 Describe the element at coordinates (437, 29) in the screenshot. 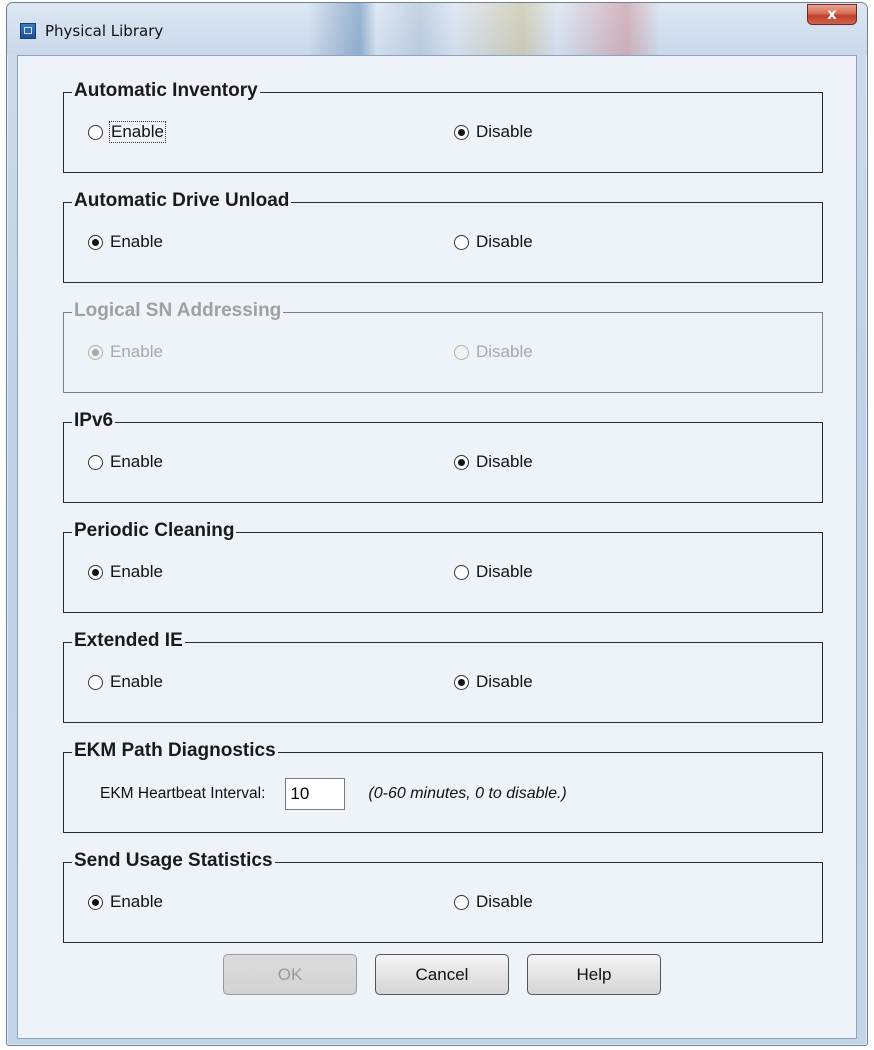

I see `title-bar: Physical Library x` at that location.